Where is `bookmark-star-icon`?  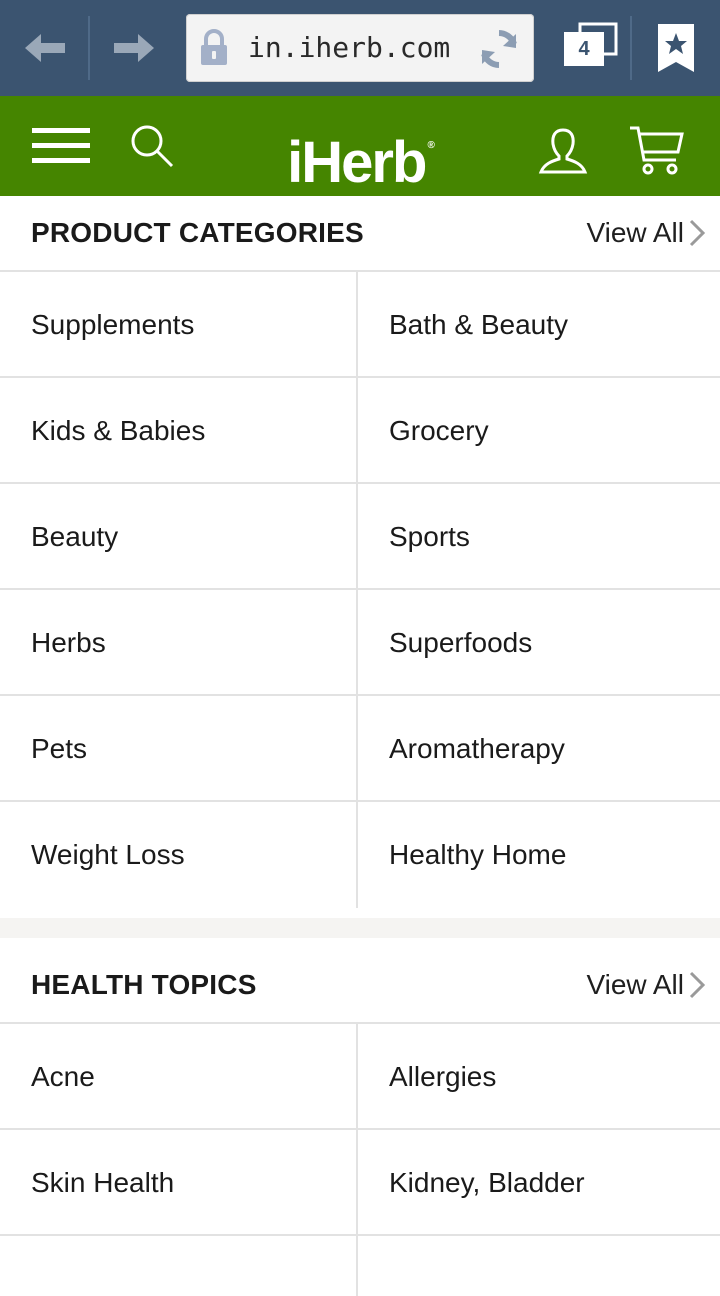 bookmark-star-icon is located at coordinates (676, 48).